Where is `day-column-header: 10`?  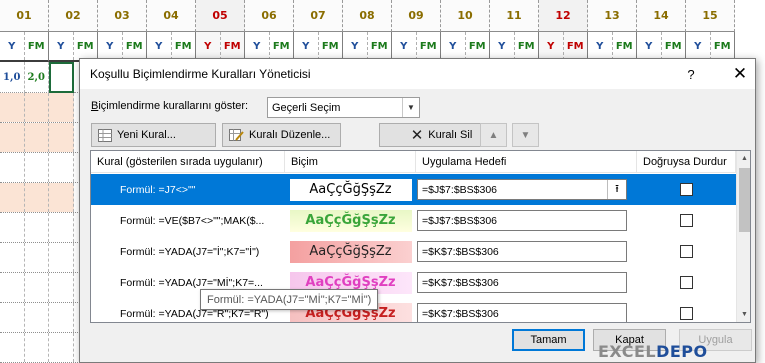
day-column-header: 10 is located at coordinates (465, 16).